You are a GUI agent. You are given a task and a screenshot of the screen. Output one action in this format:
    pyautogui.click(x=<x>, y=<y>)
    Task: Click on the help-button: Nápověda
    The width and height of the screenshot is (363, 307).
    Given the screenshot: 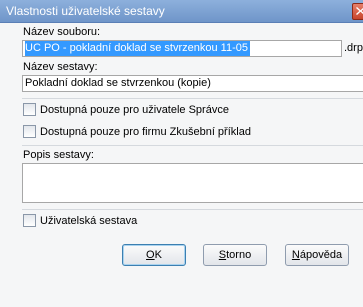 What is the action you would take?
    pyautogui.click(x=317, y=255)
    